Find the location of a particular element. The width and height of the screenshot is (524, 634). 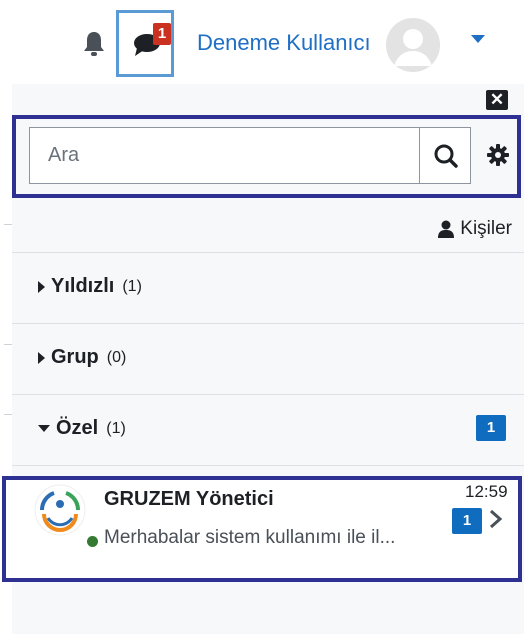

messages-toggle: 1 is located at coordinates (145, 43).